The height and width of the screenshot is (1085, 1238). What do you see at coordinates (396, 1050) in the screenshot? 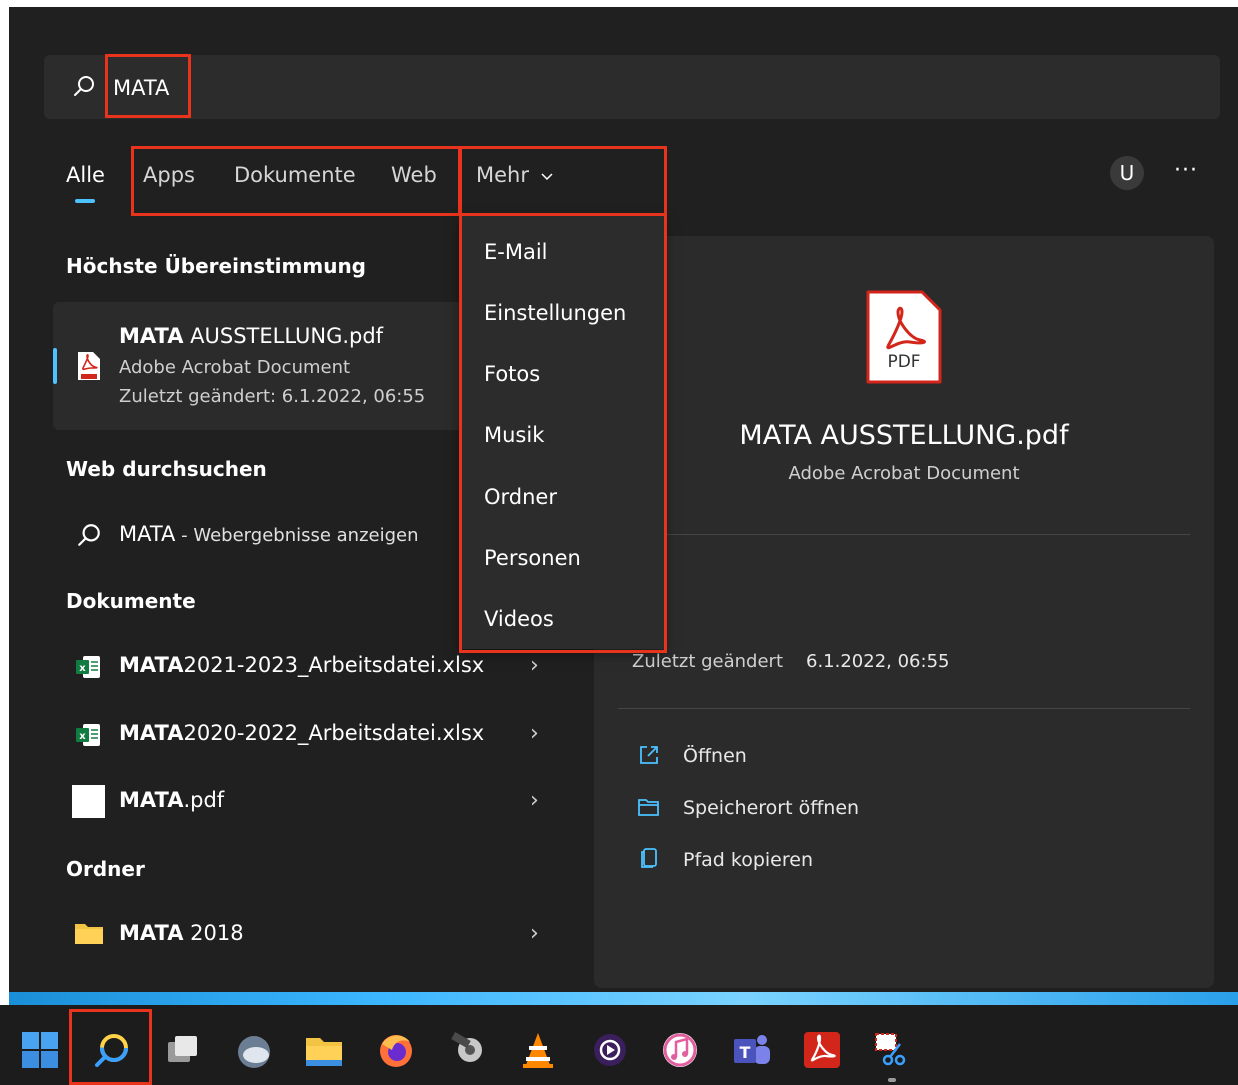
I see `firefox-icon` at bounding box center [396, 1050].